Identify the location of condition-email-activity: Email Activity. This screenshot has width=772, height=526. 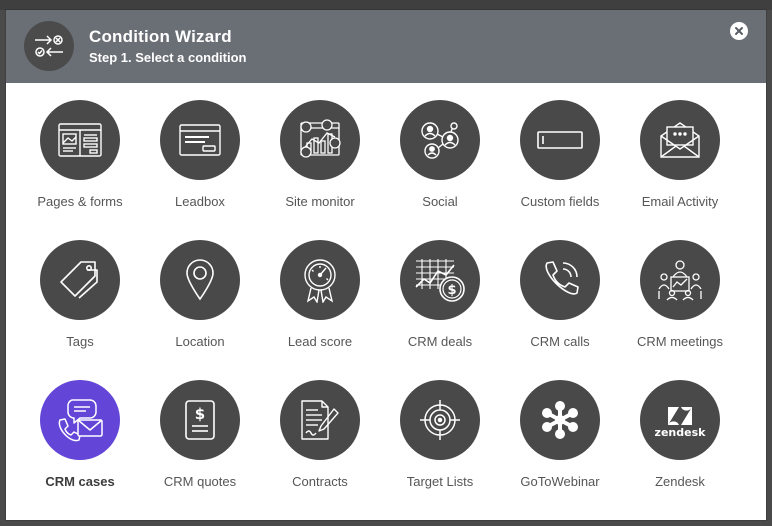
(680, 169).